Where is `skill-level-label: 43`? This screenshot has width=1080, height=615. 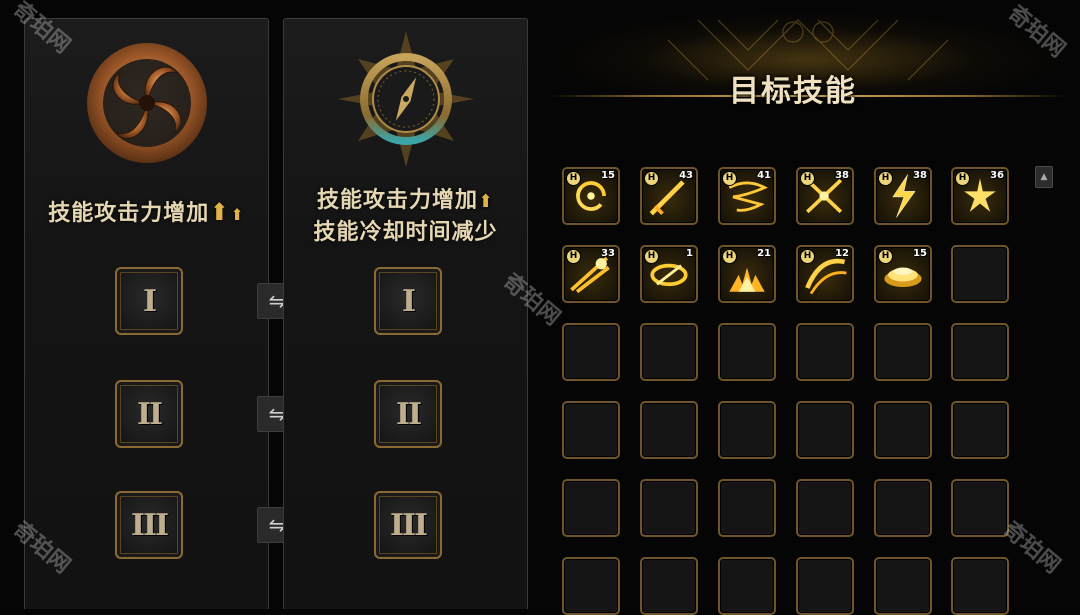
skill-level-label: 43 is located at coordinates (686, 175).